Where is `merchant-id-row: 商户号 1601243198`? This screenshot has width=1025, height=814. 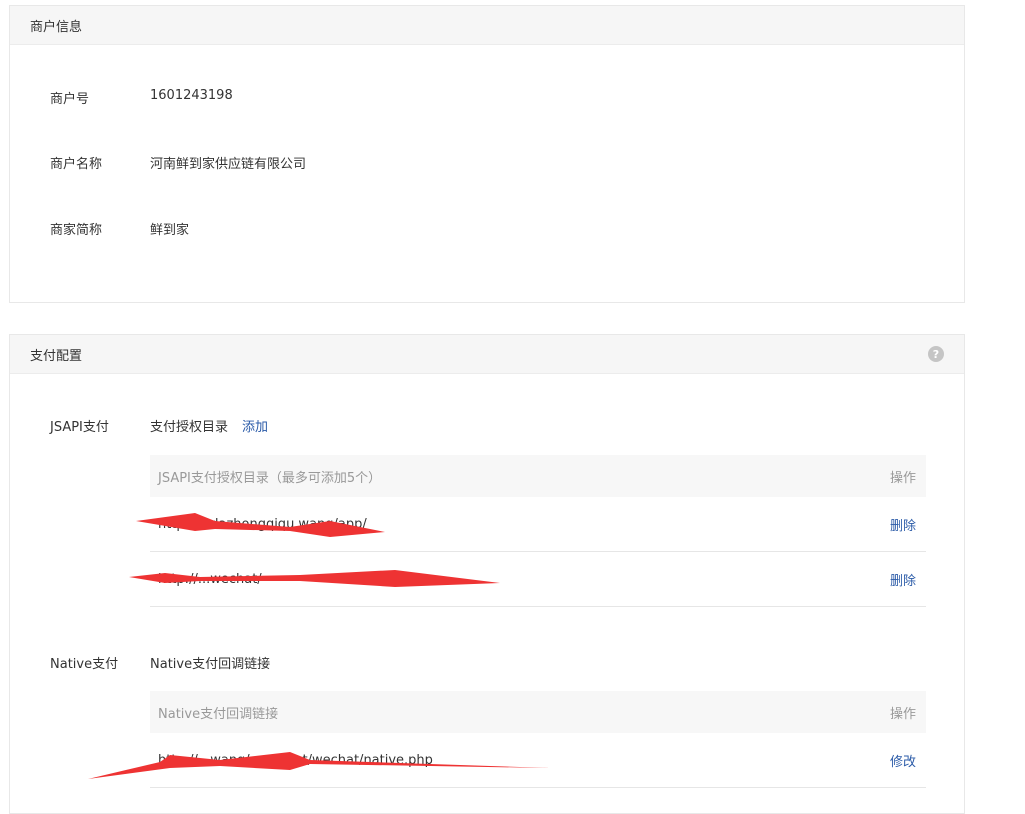
merchant-id-row: 商户号 1601243198 is located at coordinates (141, 97).